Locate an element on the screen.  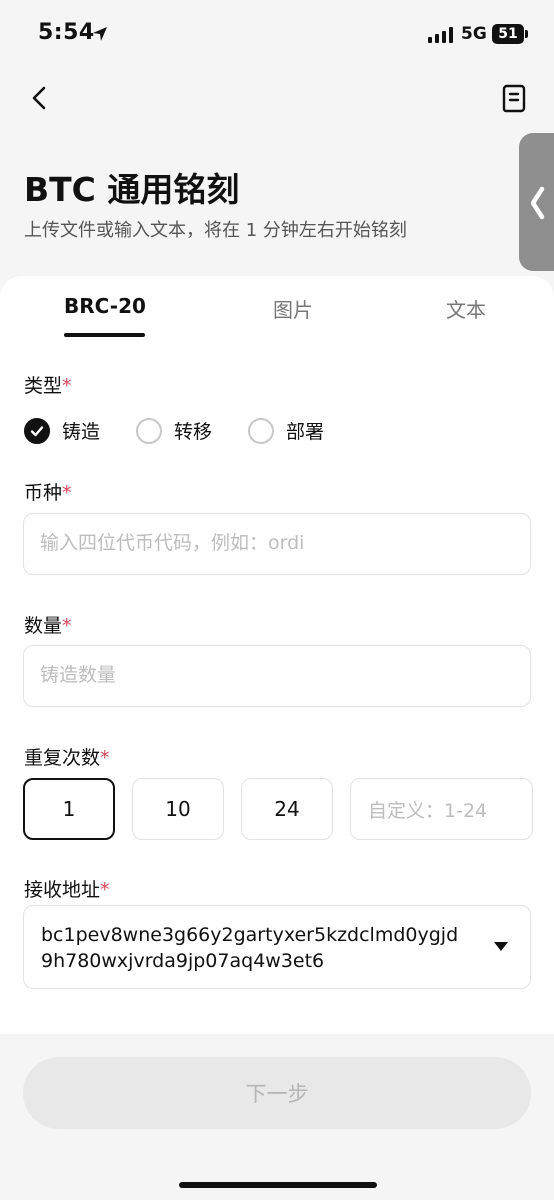
amount-label: 数量* is located at coordinates (48, 624).